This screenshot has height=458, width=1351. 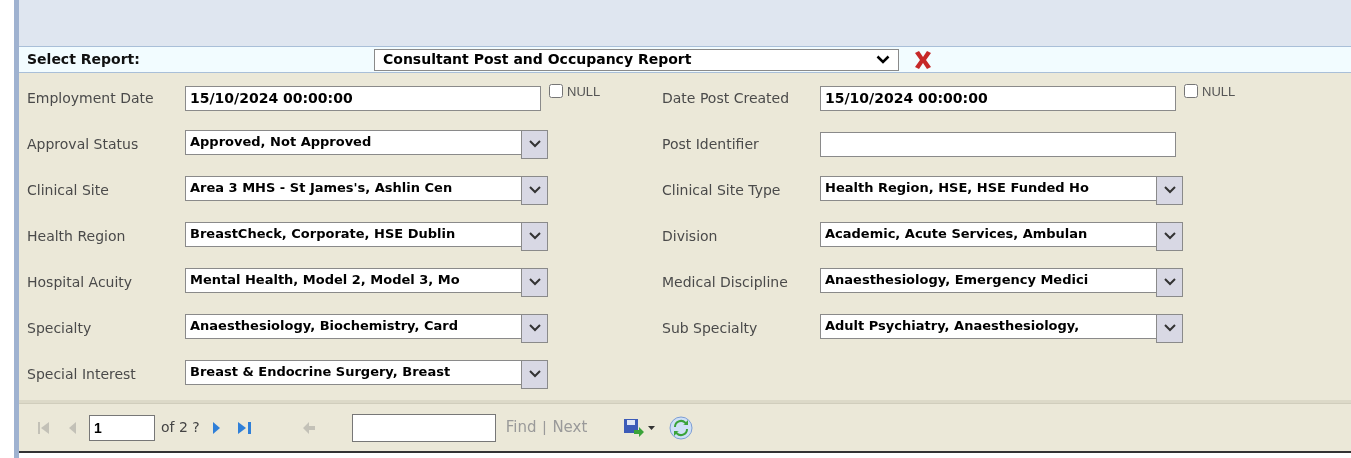 What do you see at coordinates (83, 144) in the screenshot?
I see `field-label: Approval Status` at bounding box center [83, 144].